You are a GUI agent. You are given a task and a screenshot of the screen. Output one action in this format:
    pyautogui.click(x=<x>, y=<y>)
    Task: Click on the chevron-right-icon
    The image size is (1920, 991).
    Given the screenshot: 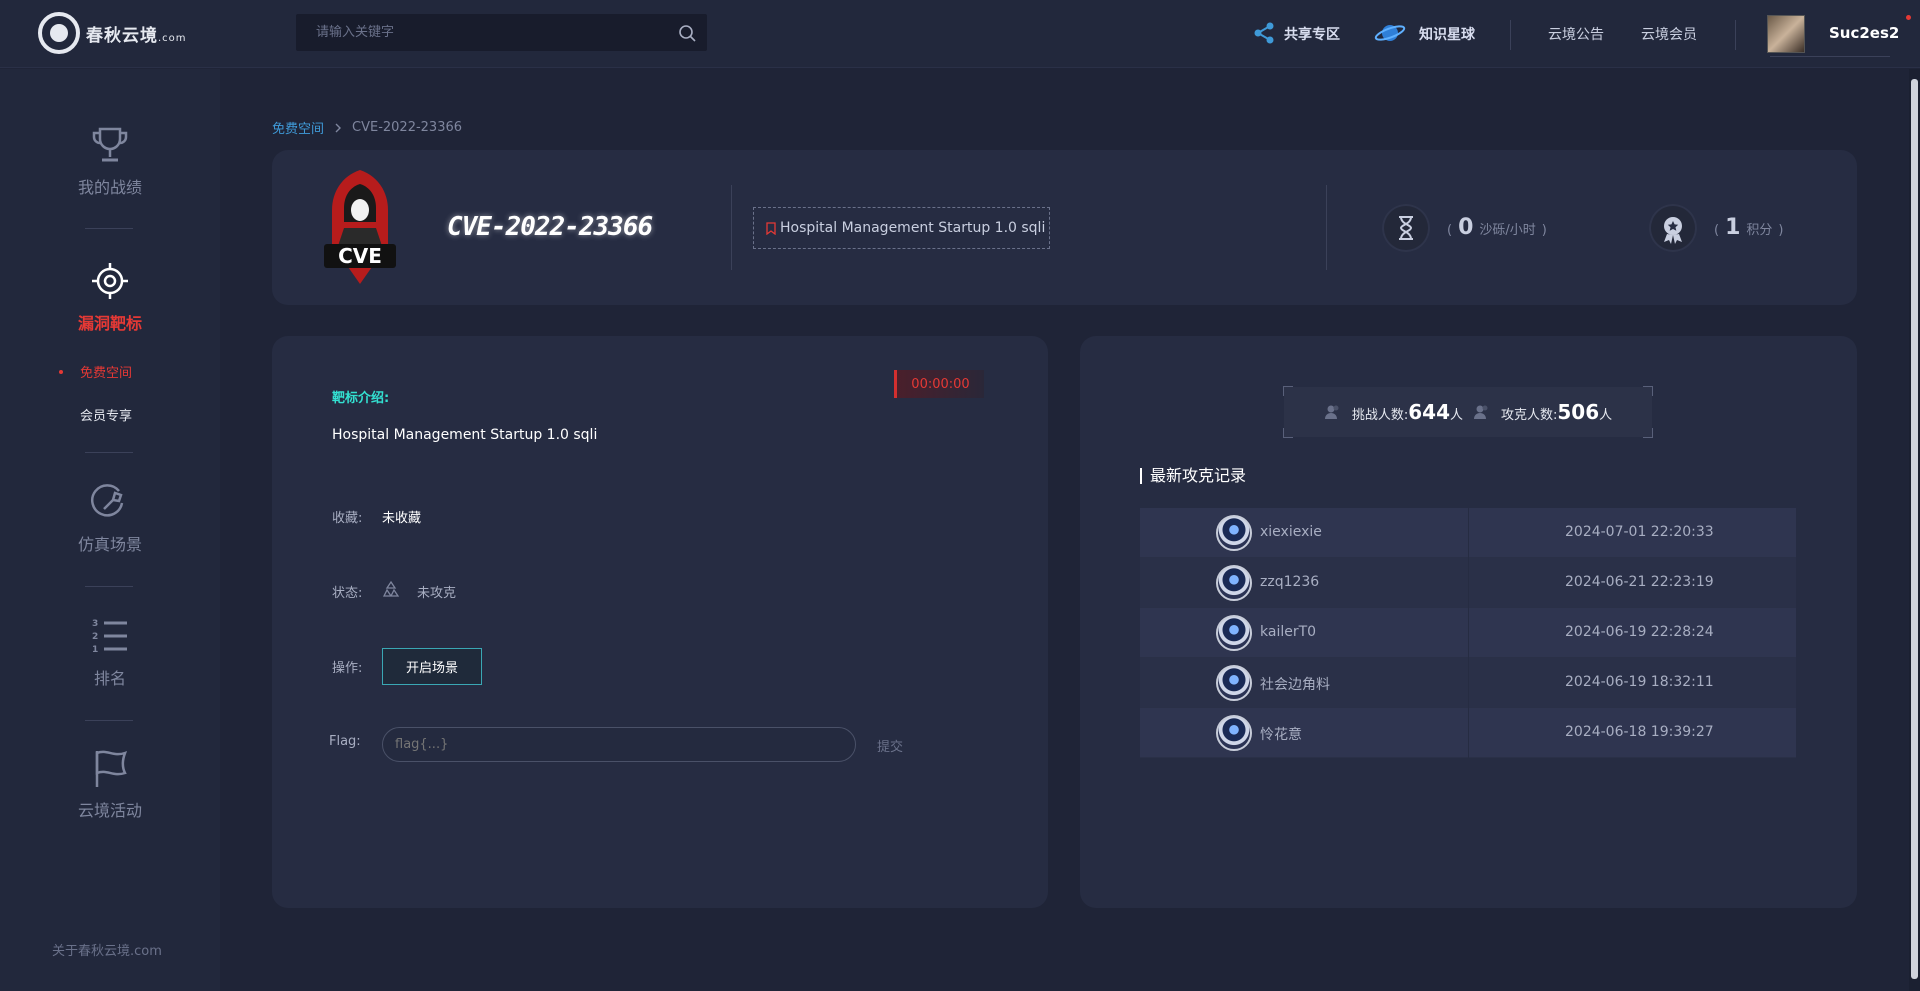 What is the action you would take?
    pyautogui.click(x=338, y=127)
    